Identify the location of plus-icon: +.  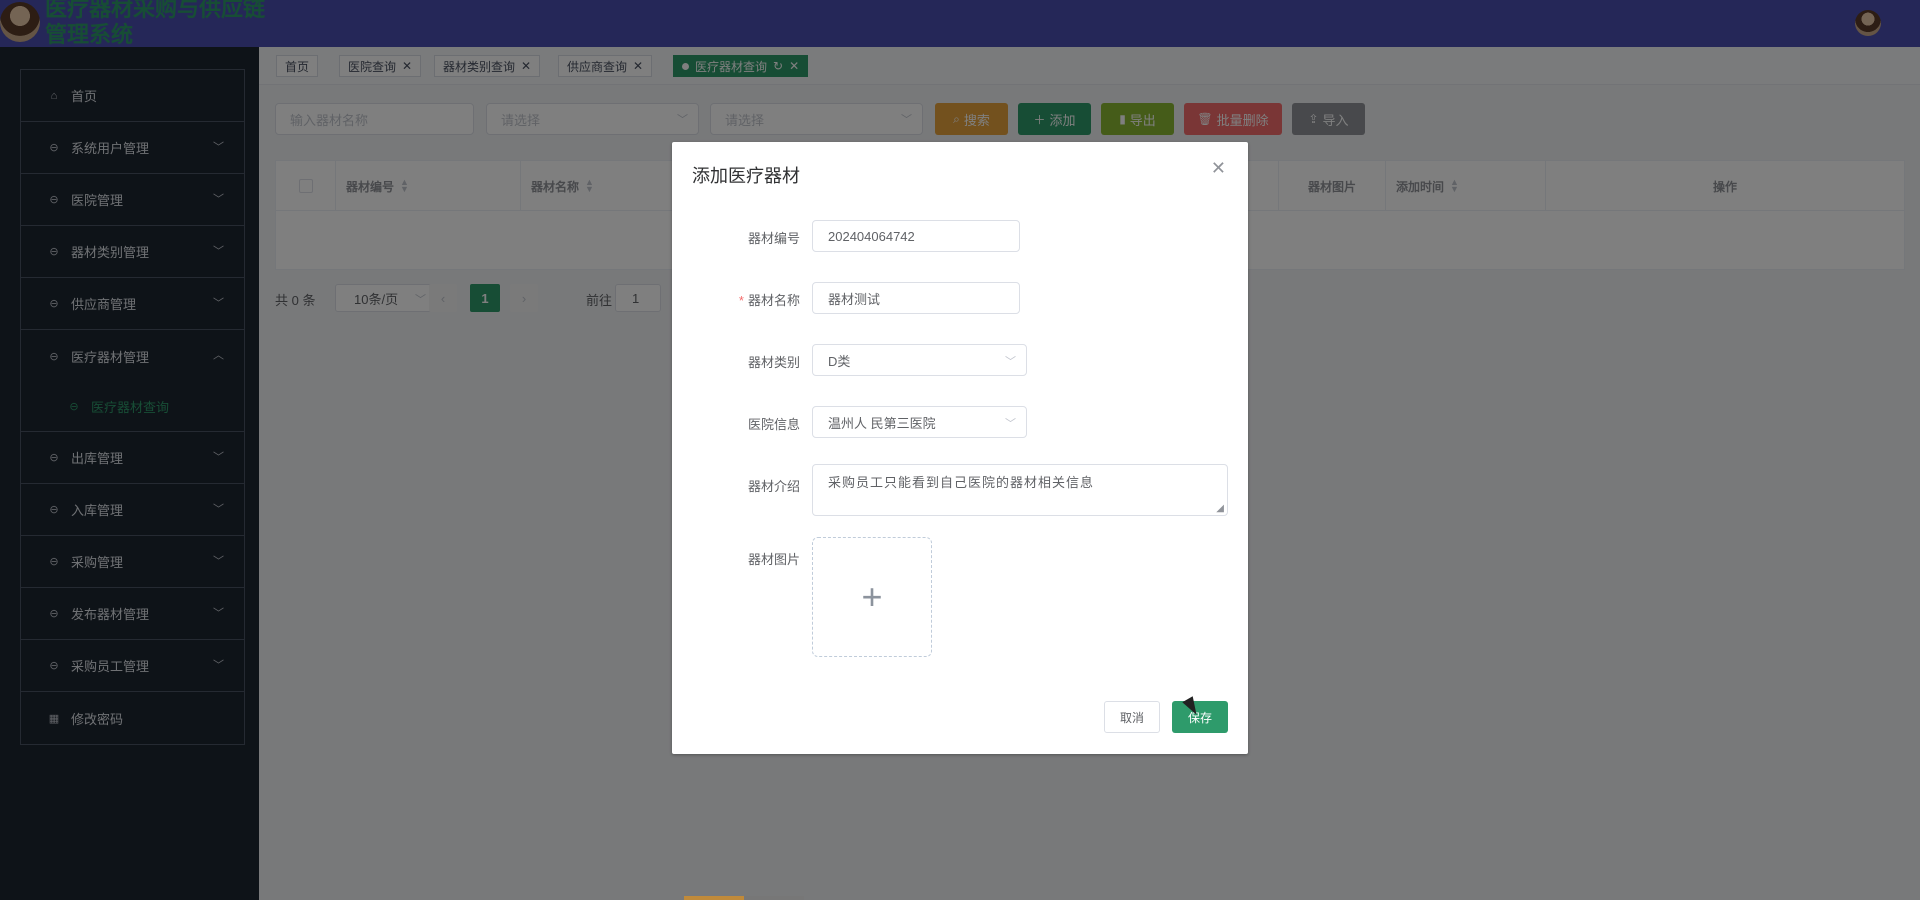
(872, 596).